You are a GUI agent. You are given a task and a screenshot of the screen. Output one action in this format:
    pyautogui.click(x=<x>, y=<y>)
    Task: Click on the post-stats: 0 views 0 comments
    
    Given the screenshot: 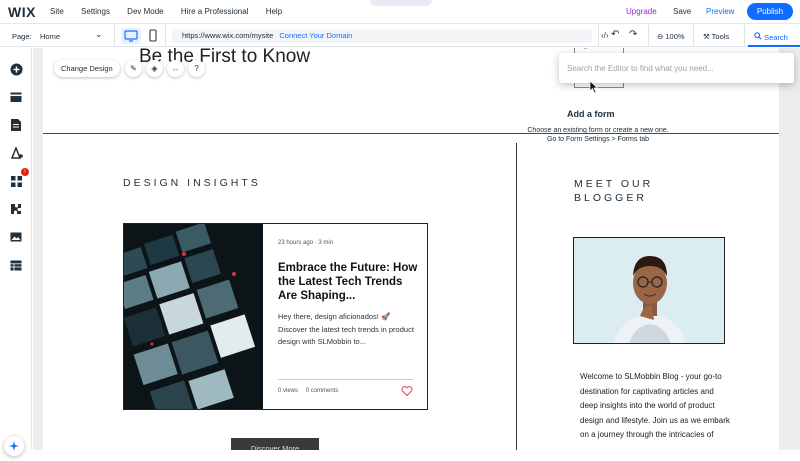 What is the action you would take?
    pyautogui.click(x=311, y=391)
    